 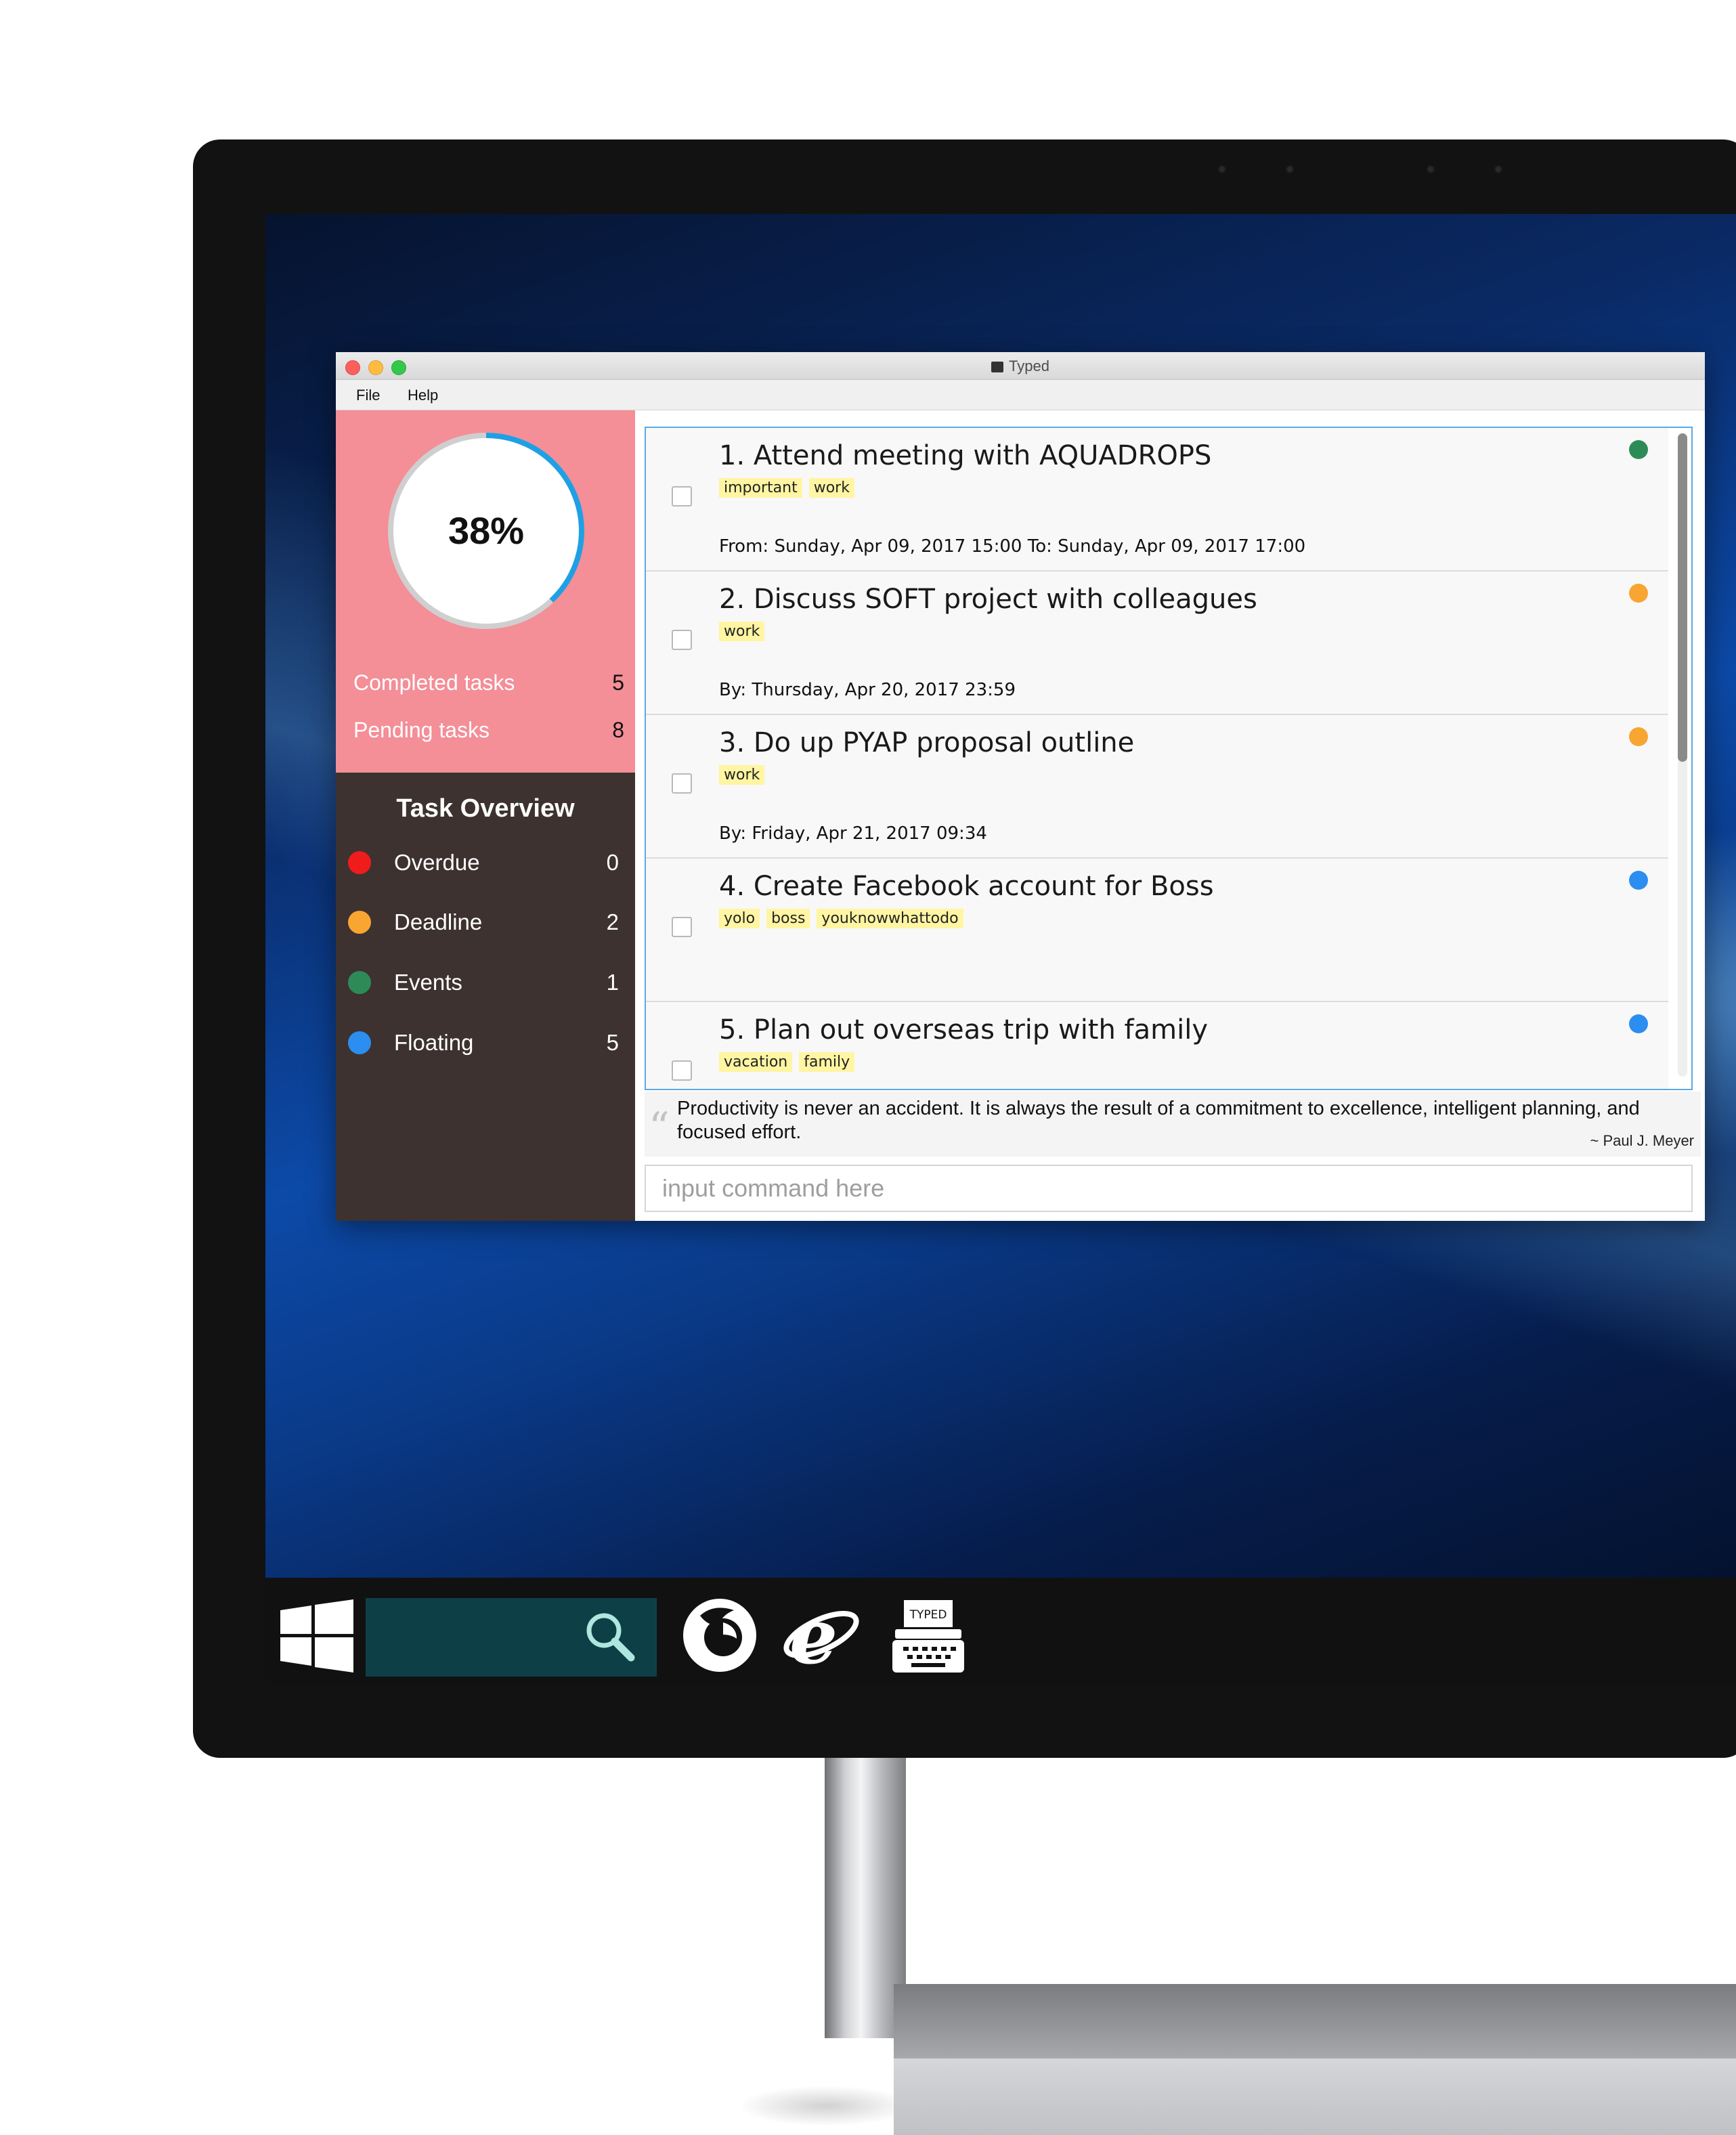 What do you see at coordinates (1029, 366) in the screenshot?
I see `window-title-text: Typed` at bounding box center [1029, 366].